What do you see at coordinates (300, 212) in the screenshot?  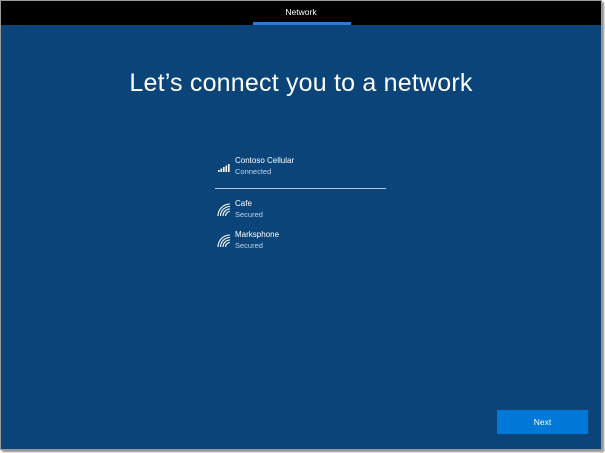 I see `network-item-cafe: Cafe Secured` at bounding box center [300, 212].